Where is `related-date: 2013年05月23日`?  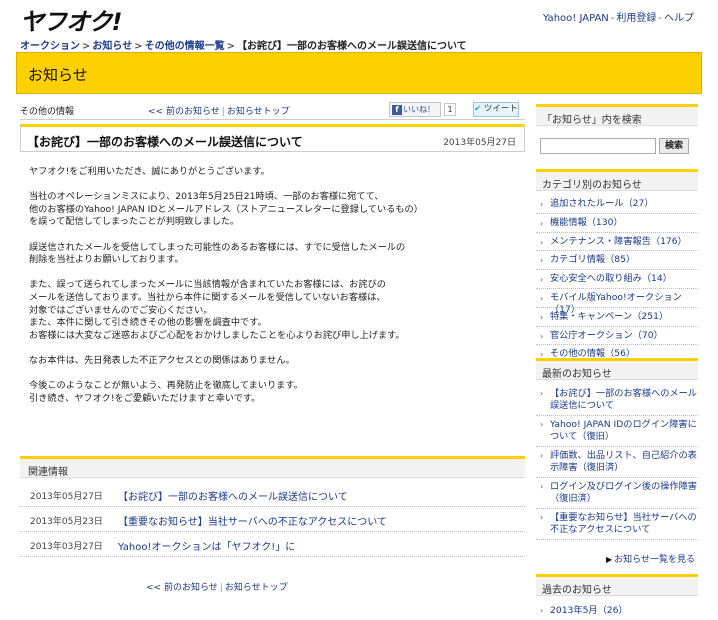 related-date: 2013年05月23日 is located at coordinates (66, 522).